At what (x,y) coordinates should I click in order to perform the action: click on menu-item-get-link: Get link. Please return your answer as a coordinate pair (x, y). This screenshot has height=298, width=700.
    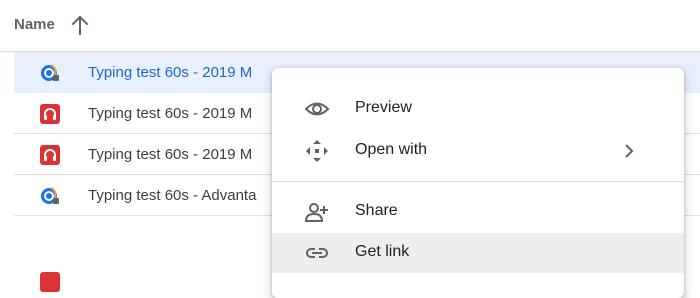
    Looking at the image, I should click on (478, 253).